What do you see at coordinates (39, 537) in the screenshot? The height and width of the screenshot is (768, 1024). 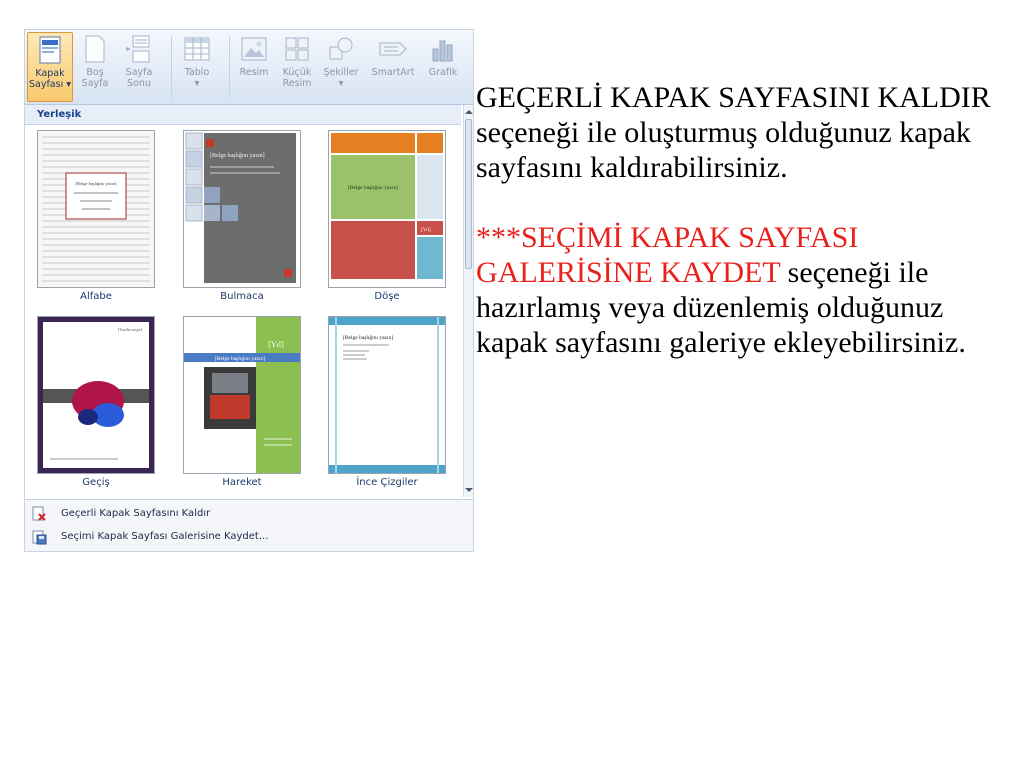 I see `save-to-gallery-icon` at bounding box center [39, 537].